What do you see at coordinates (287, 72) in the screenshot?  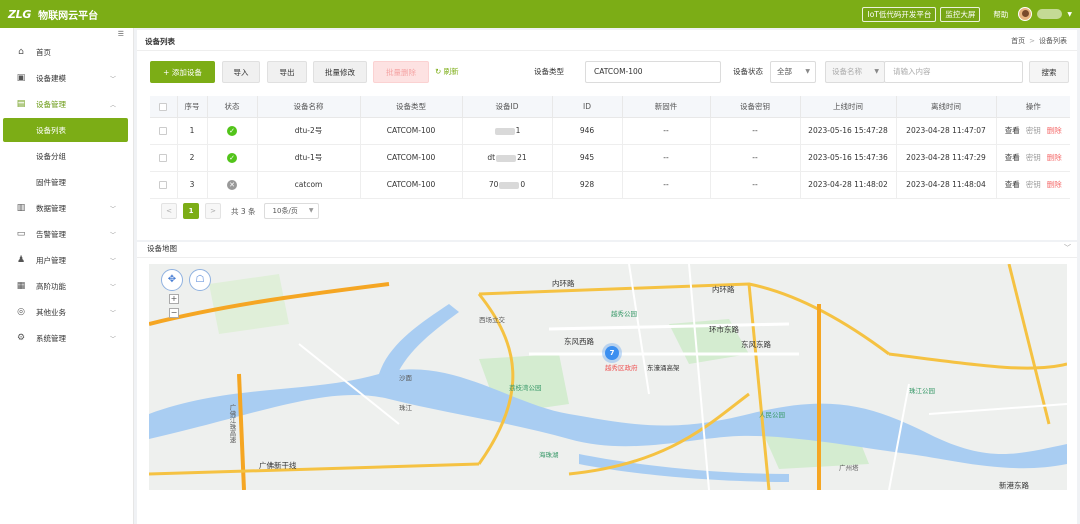 I see `export-button: 导出` at bounding box center [287, 72].